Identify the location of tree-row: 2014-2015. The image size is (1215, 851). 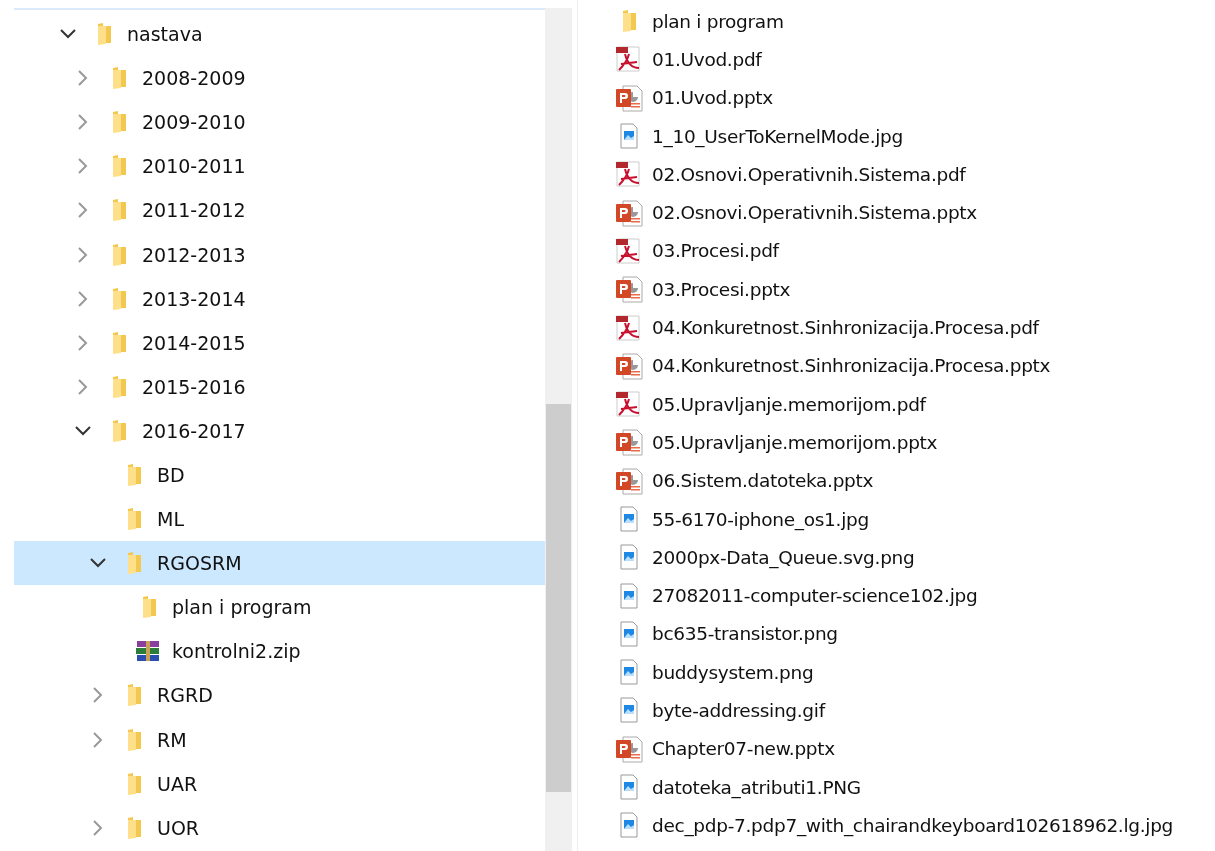
(279, 342).